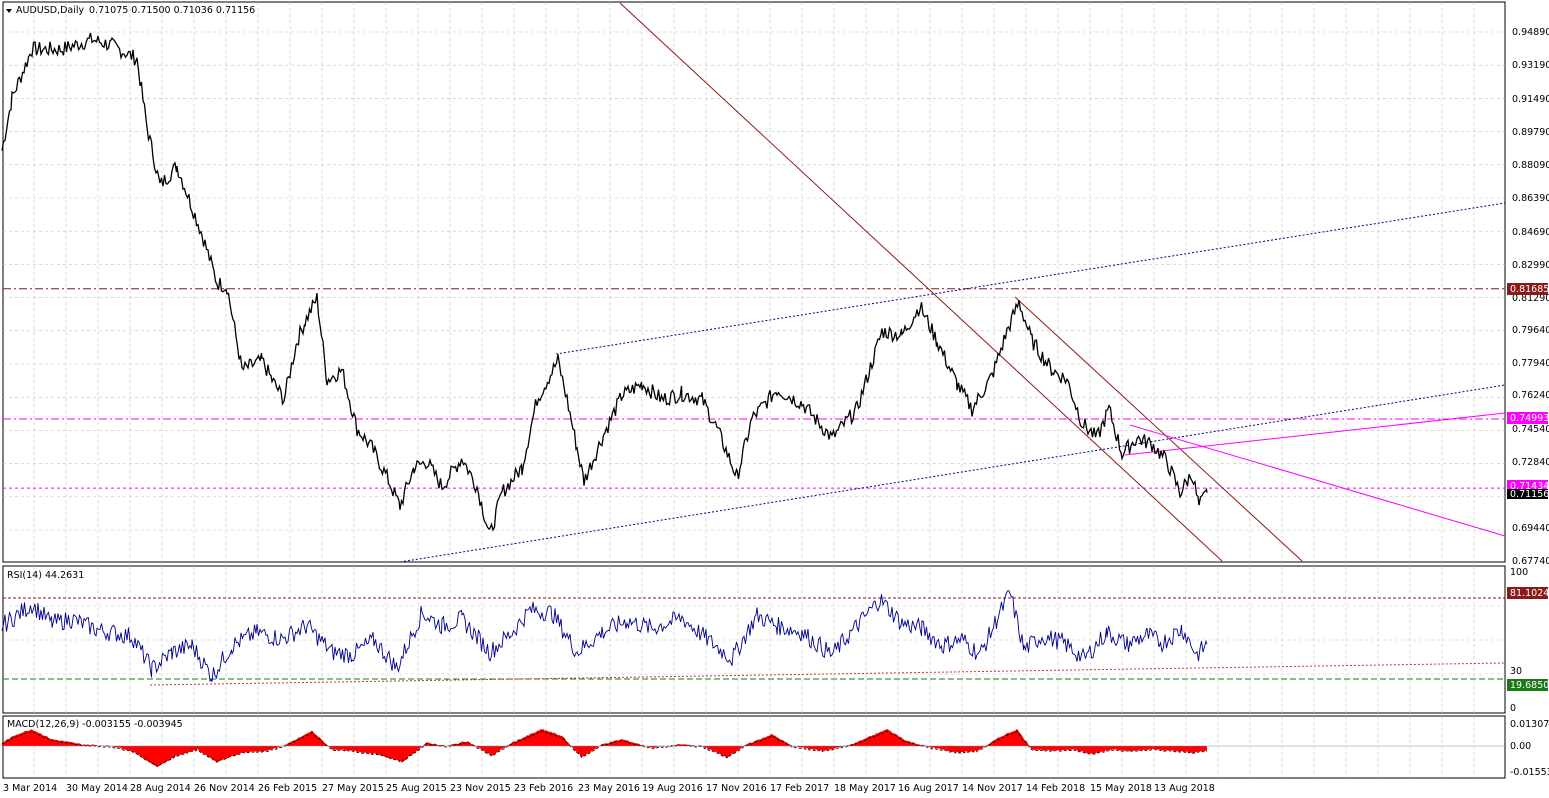 The height and width of the screenshot is (798, 1549). I want to click on price-tag-current: 0.71156, so click(1528, 494).